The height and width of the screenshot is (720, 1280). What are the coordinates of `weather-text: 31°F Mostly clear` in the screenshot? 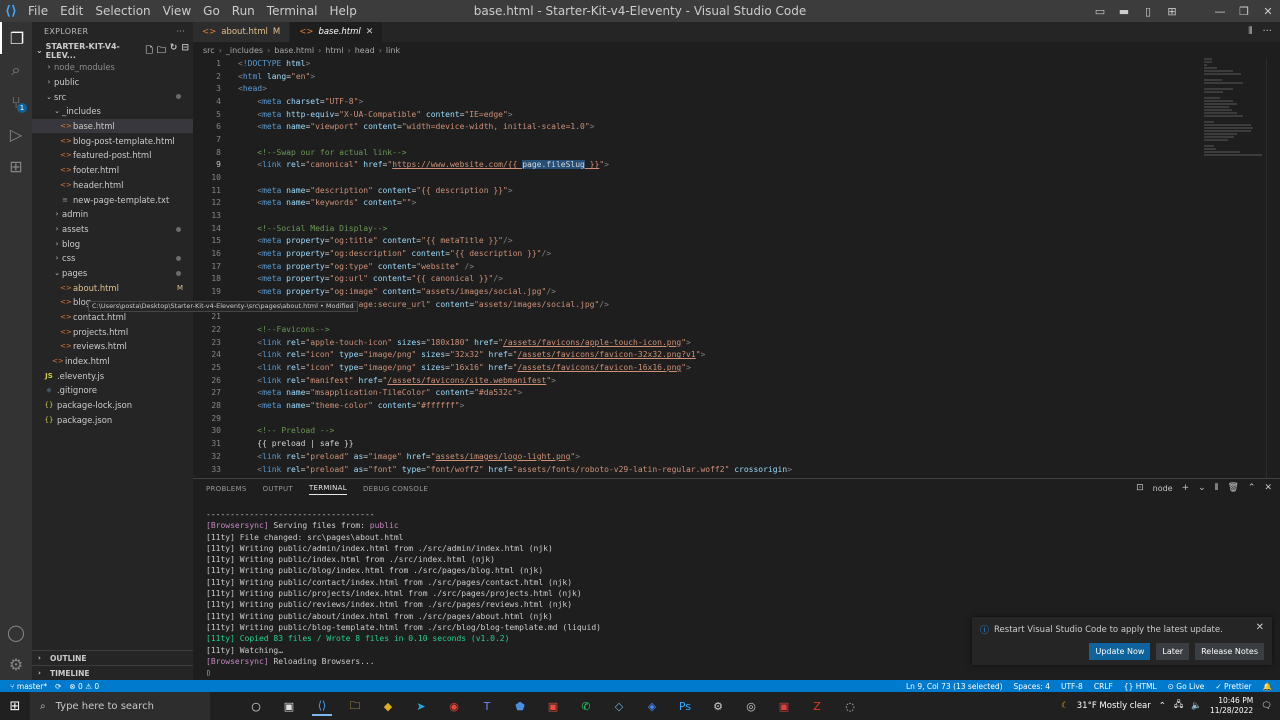 It's located at (1114, 706).